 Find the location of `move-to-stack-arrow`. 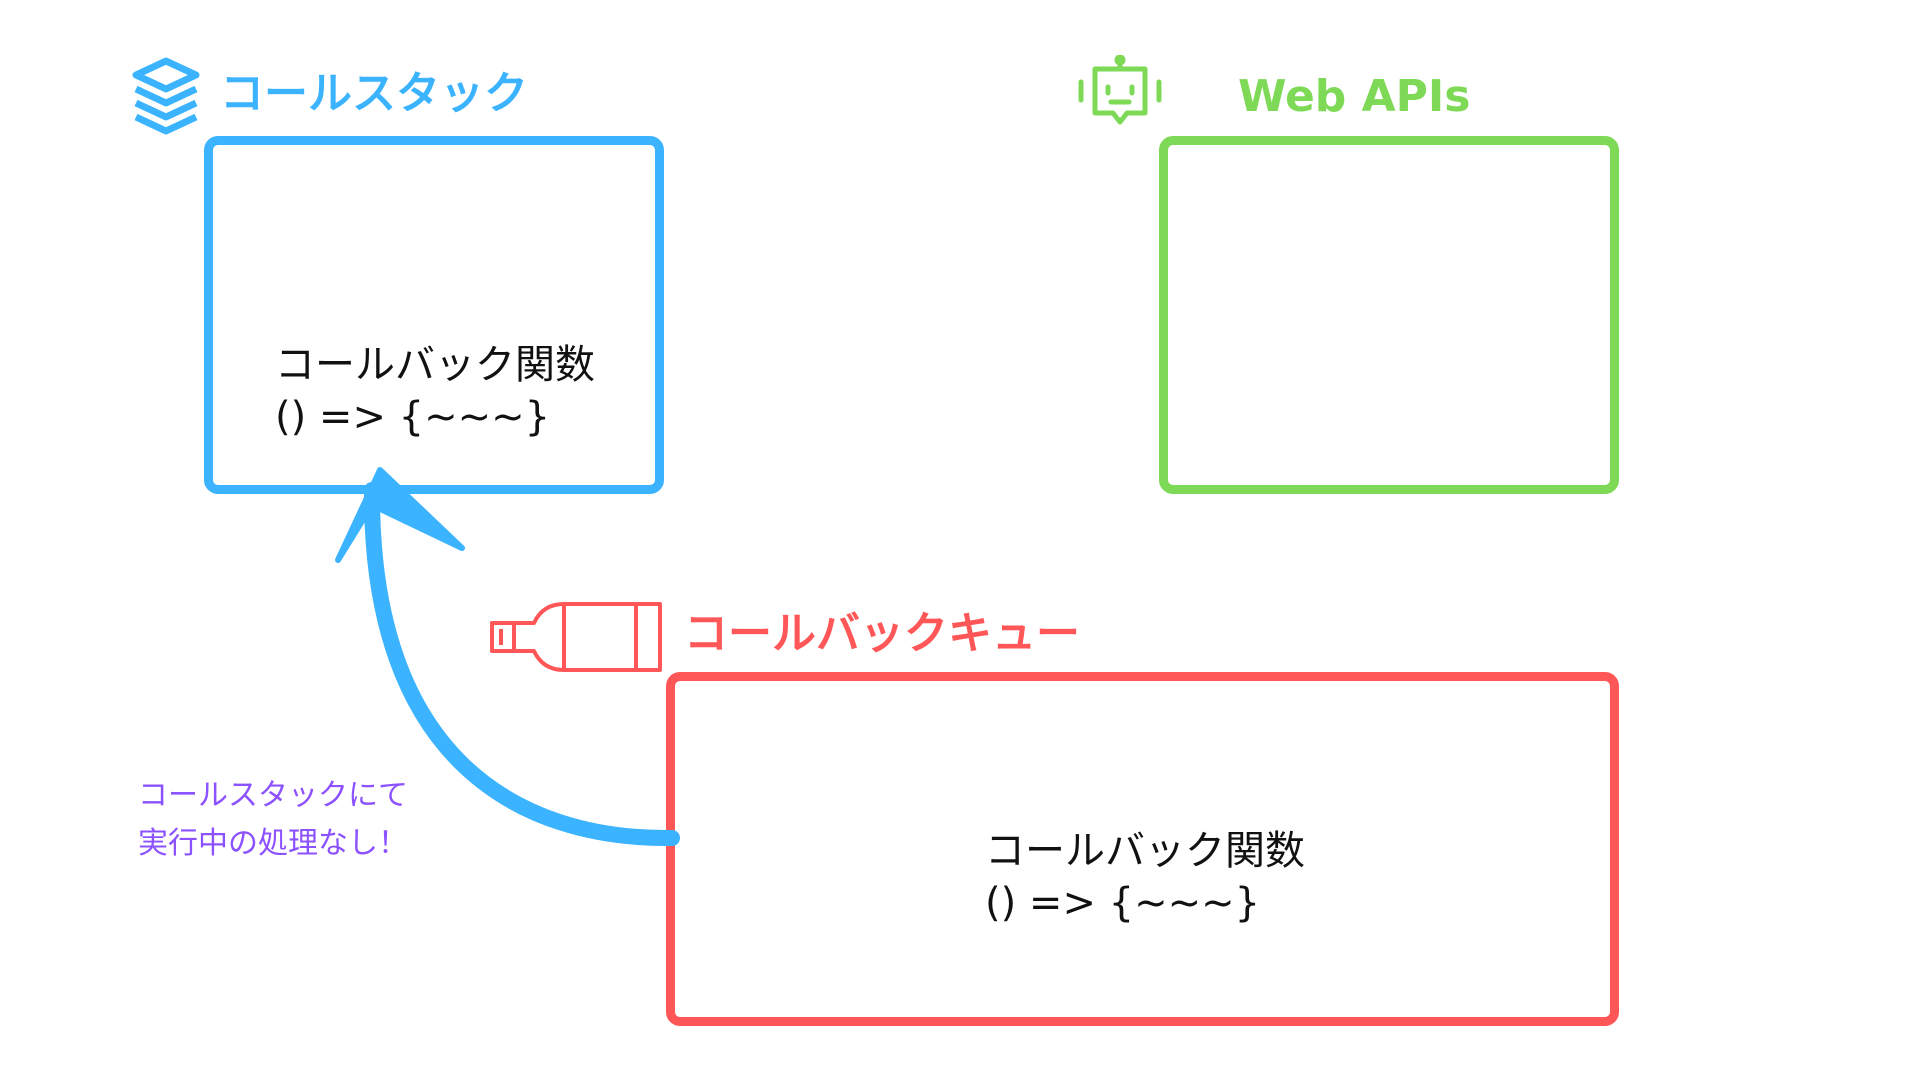

move-to-stack-arrow is located at coordinates (507, 657).